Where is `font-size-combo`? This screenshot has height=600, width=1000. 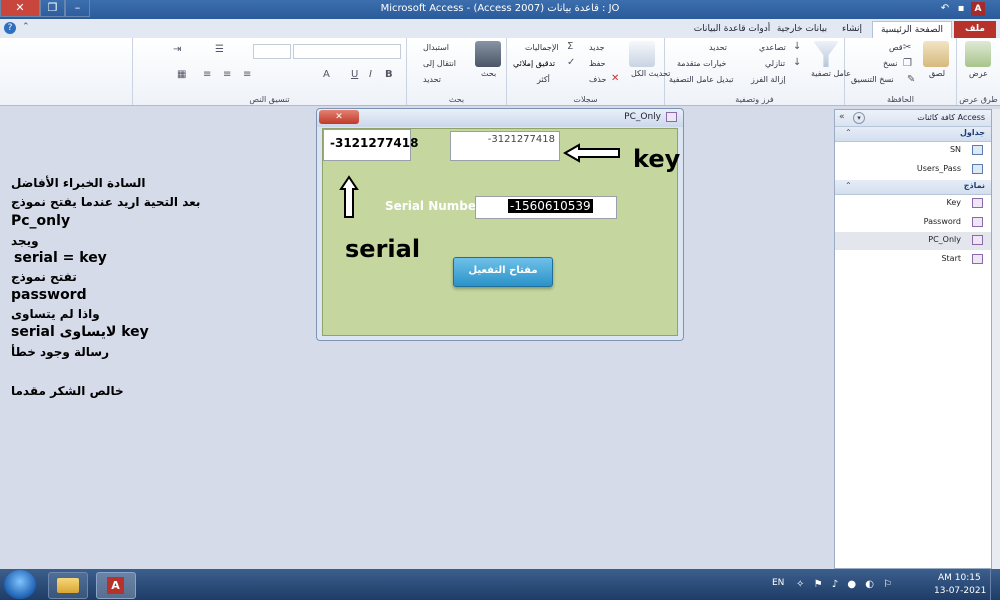
font-size-combo is located at coordinates (272, 51).